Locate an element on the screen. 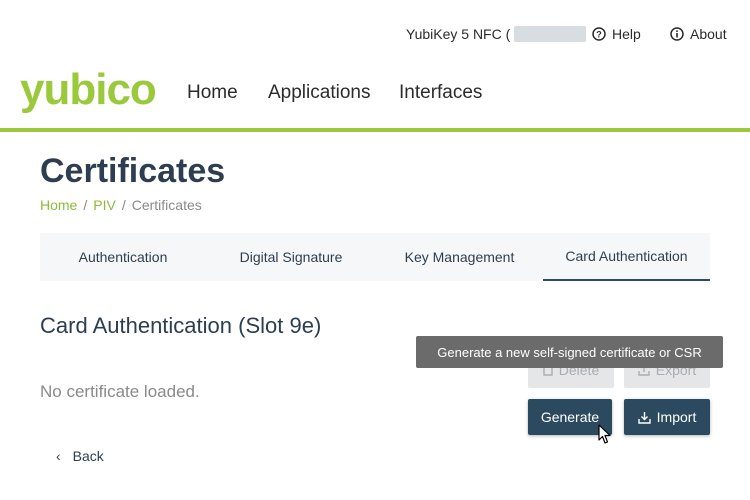 This screenshot has height=500, width=750. tab-authentication: Authentication is located at coordinates (123, 257).